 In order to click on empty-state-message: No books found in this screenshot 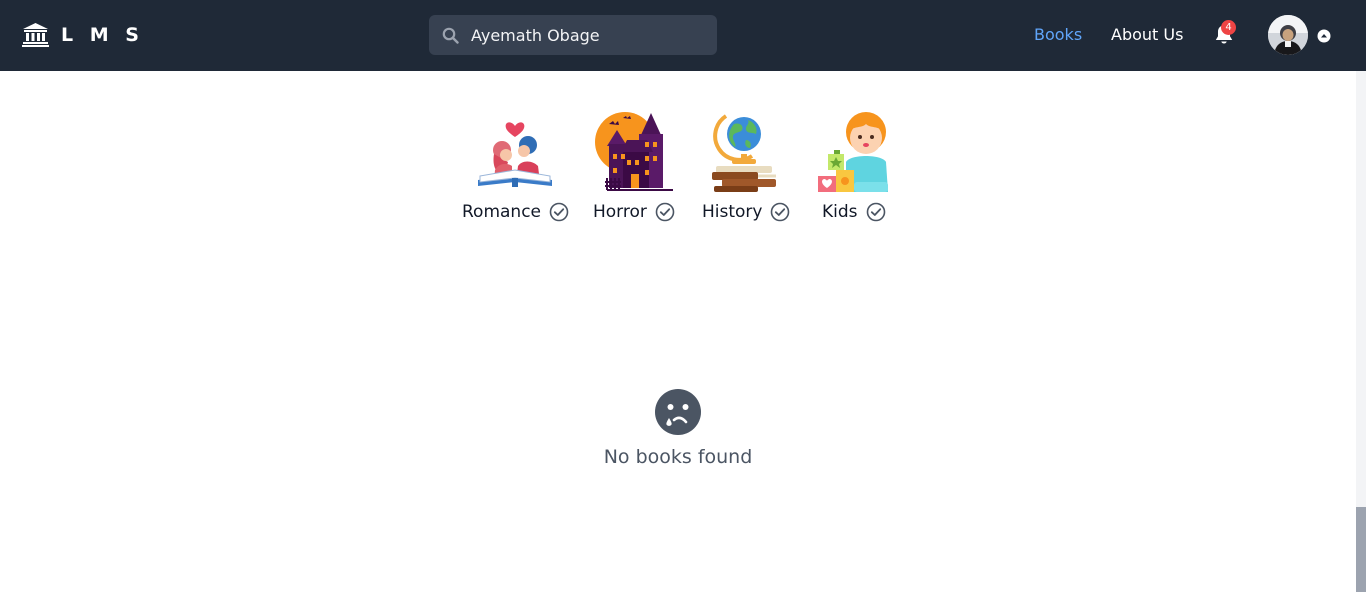, I will do `click(678, 457)`.